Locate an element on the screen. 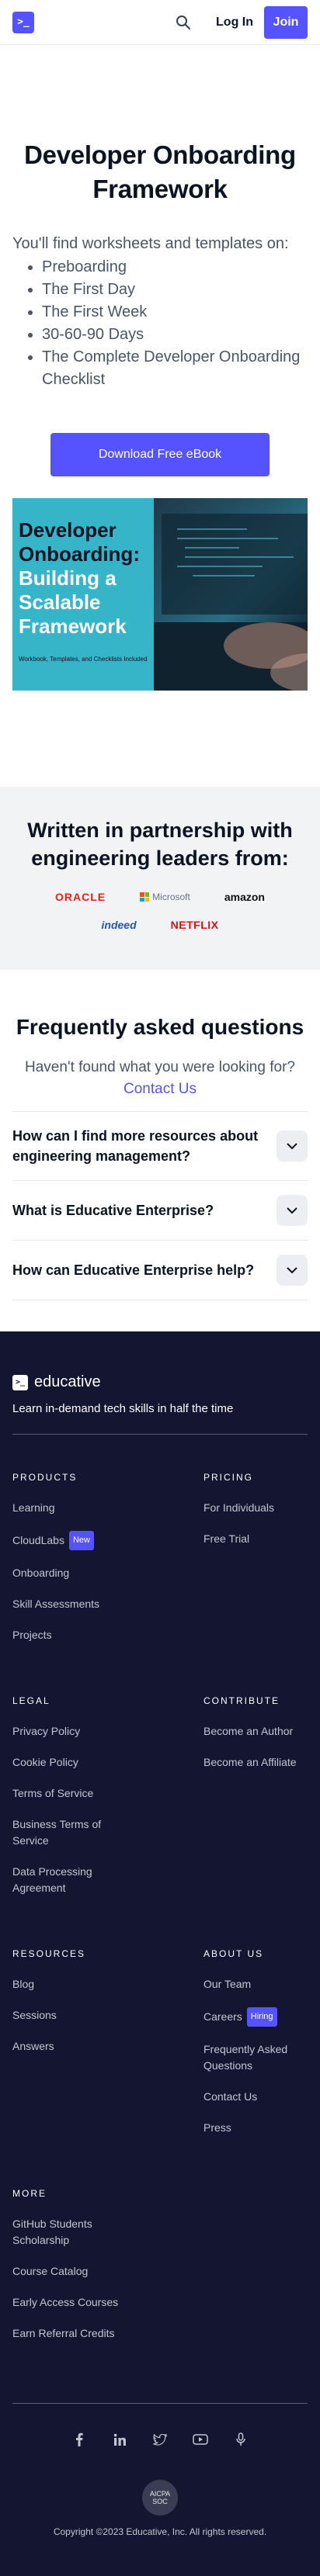 The image size is (320, 2576). social-links is located at coordinates (160, 2425).